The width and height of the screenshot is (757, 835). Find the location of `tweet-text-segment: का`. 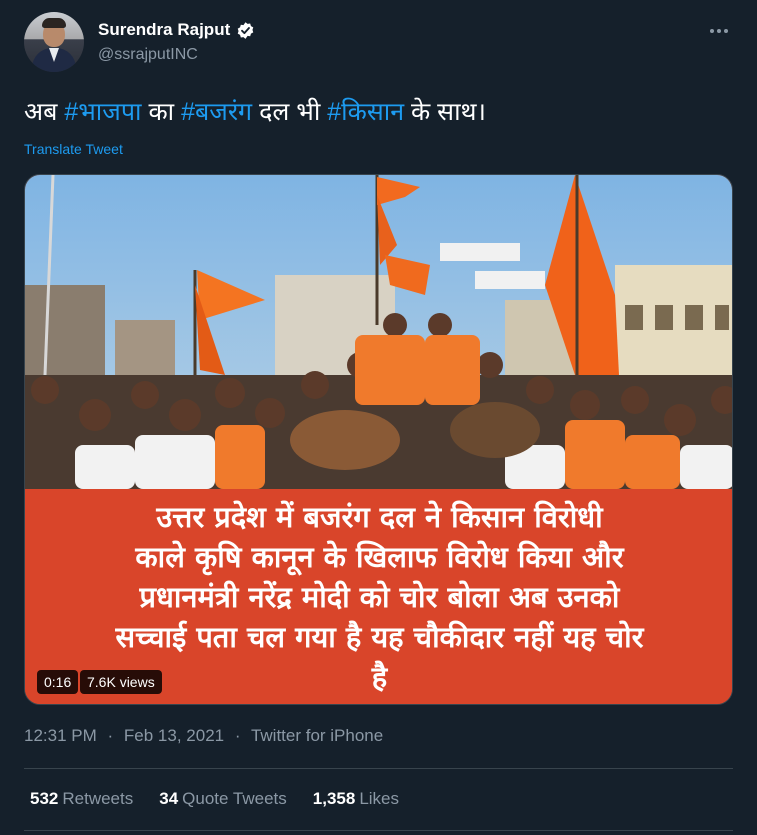

tweet-text-segment: का is located at coordinates (161, 112).